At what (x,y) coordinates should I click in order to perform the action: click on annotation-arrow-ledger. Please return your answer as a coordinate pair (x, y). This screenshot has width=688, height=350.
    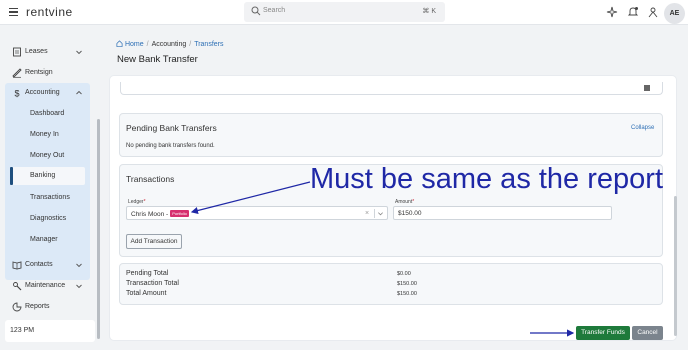
    Looking at the image, I should click on (250, 198).